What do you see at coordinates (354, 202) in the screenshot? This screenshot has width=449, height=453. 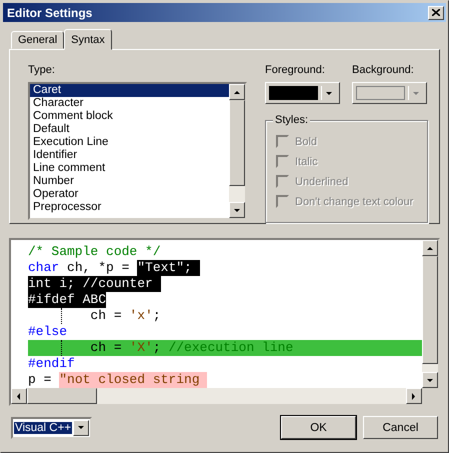 I see `checkbox-label: Don't change text colour` at bounding box center [354, 202].